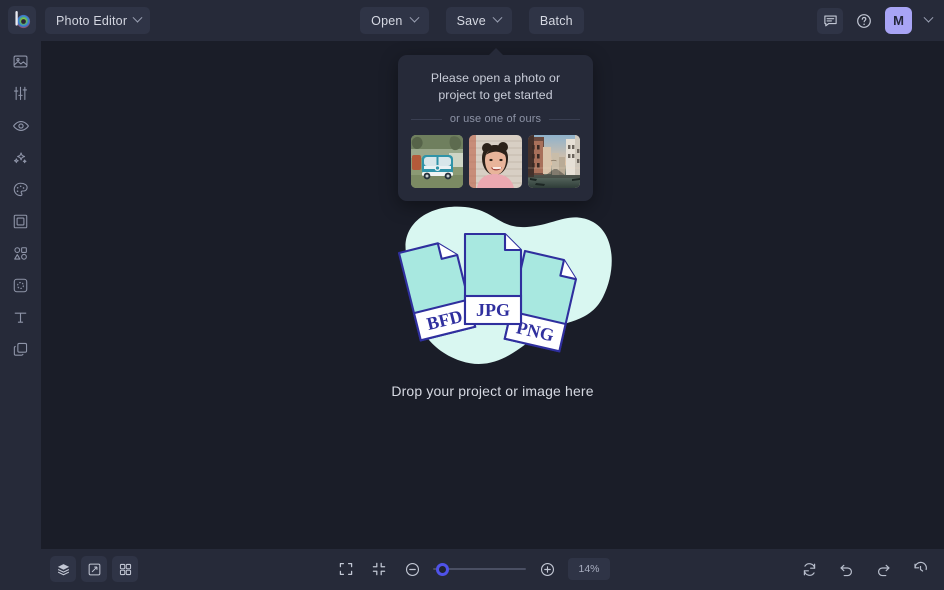  What do you see at coordinates (493, 310) in the screenshot?
I see `file-card-jpg-label: JPG` at bounding box center [493, 310].